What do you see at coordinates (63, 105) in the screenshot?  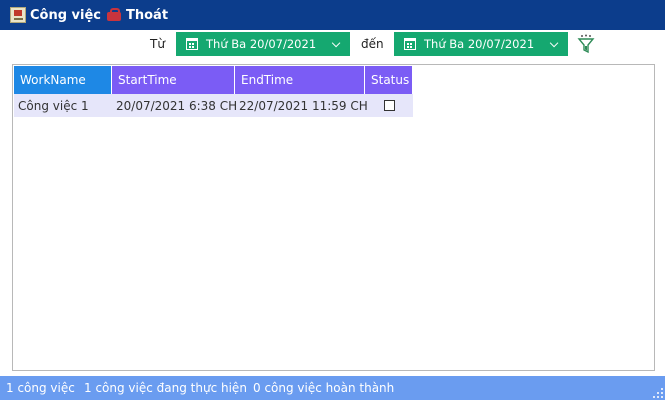 I see `cell-workname: Công việc 1` at bounding box center [63, 105].